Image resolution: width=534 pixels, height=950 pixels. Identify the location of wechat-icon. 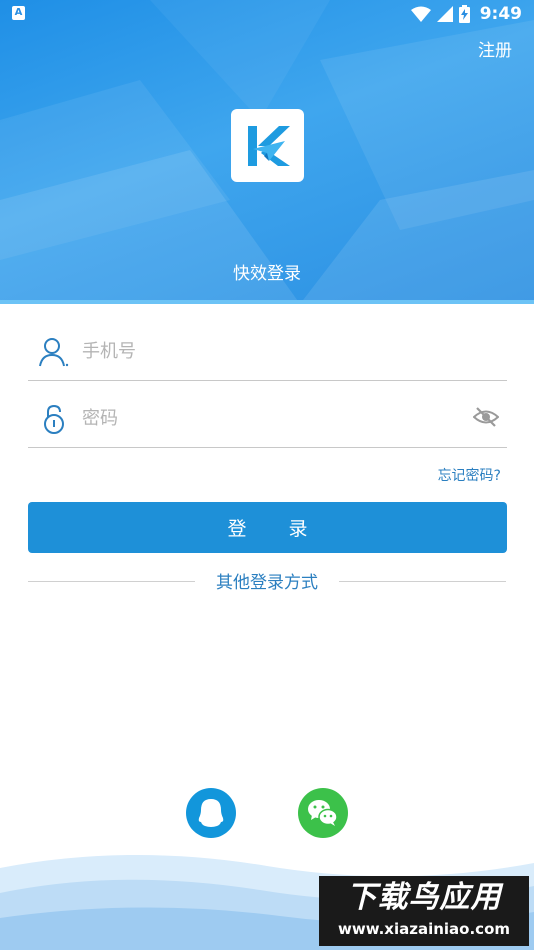
(323, 813).